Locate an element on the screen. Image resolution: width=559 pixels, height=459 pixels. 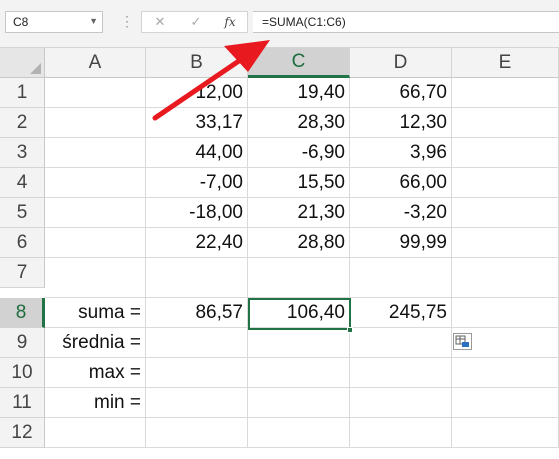
cell-d12 is located at coordinates (401, 433).